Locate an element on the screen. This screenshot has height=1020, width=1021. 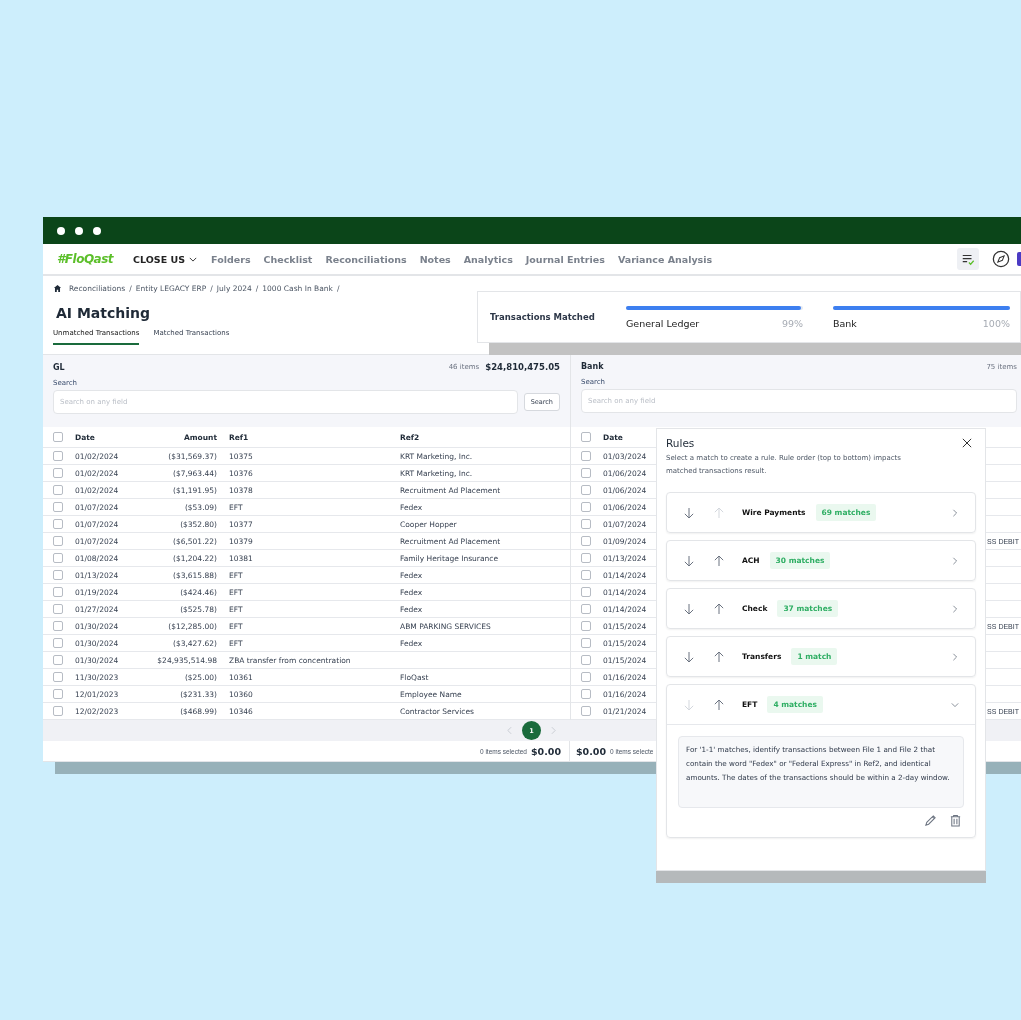
profile-icon is located at coordinates (1019, 259).